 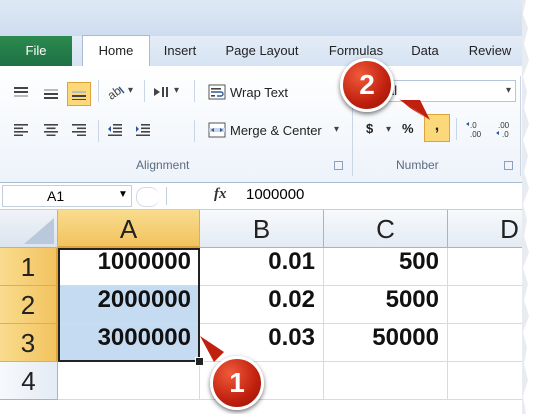 What do you see at coordinates (79, 130) in the screenshot?
I see `align-right-icon` at bounding box center [79, 130].